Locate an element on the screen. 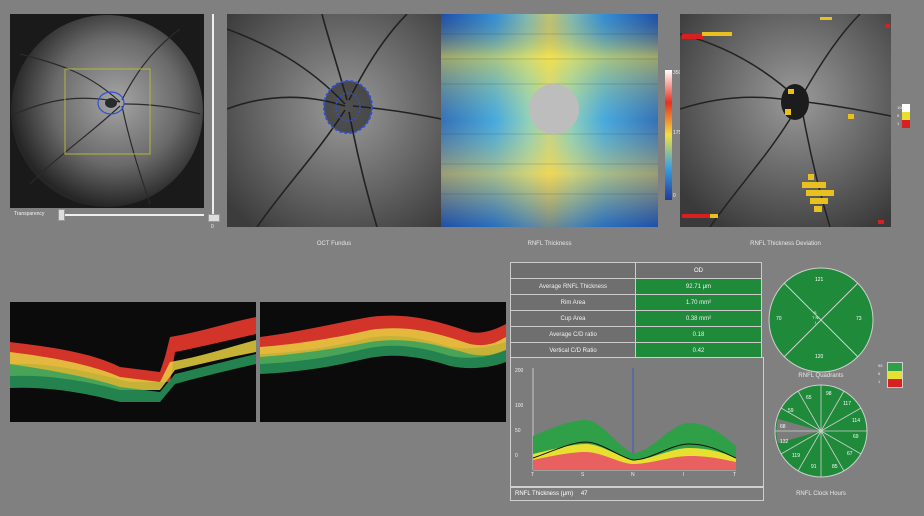 The height and width of the screenshot is (516, 924). rnfl-profile-svg is located at coordinates (634, 419).